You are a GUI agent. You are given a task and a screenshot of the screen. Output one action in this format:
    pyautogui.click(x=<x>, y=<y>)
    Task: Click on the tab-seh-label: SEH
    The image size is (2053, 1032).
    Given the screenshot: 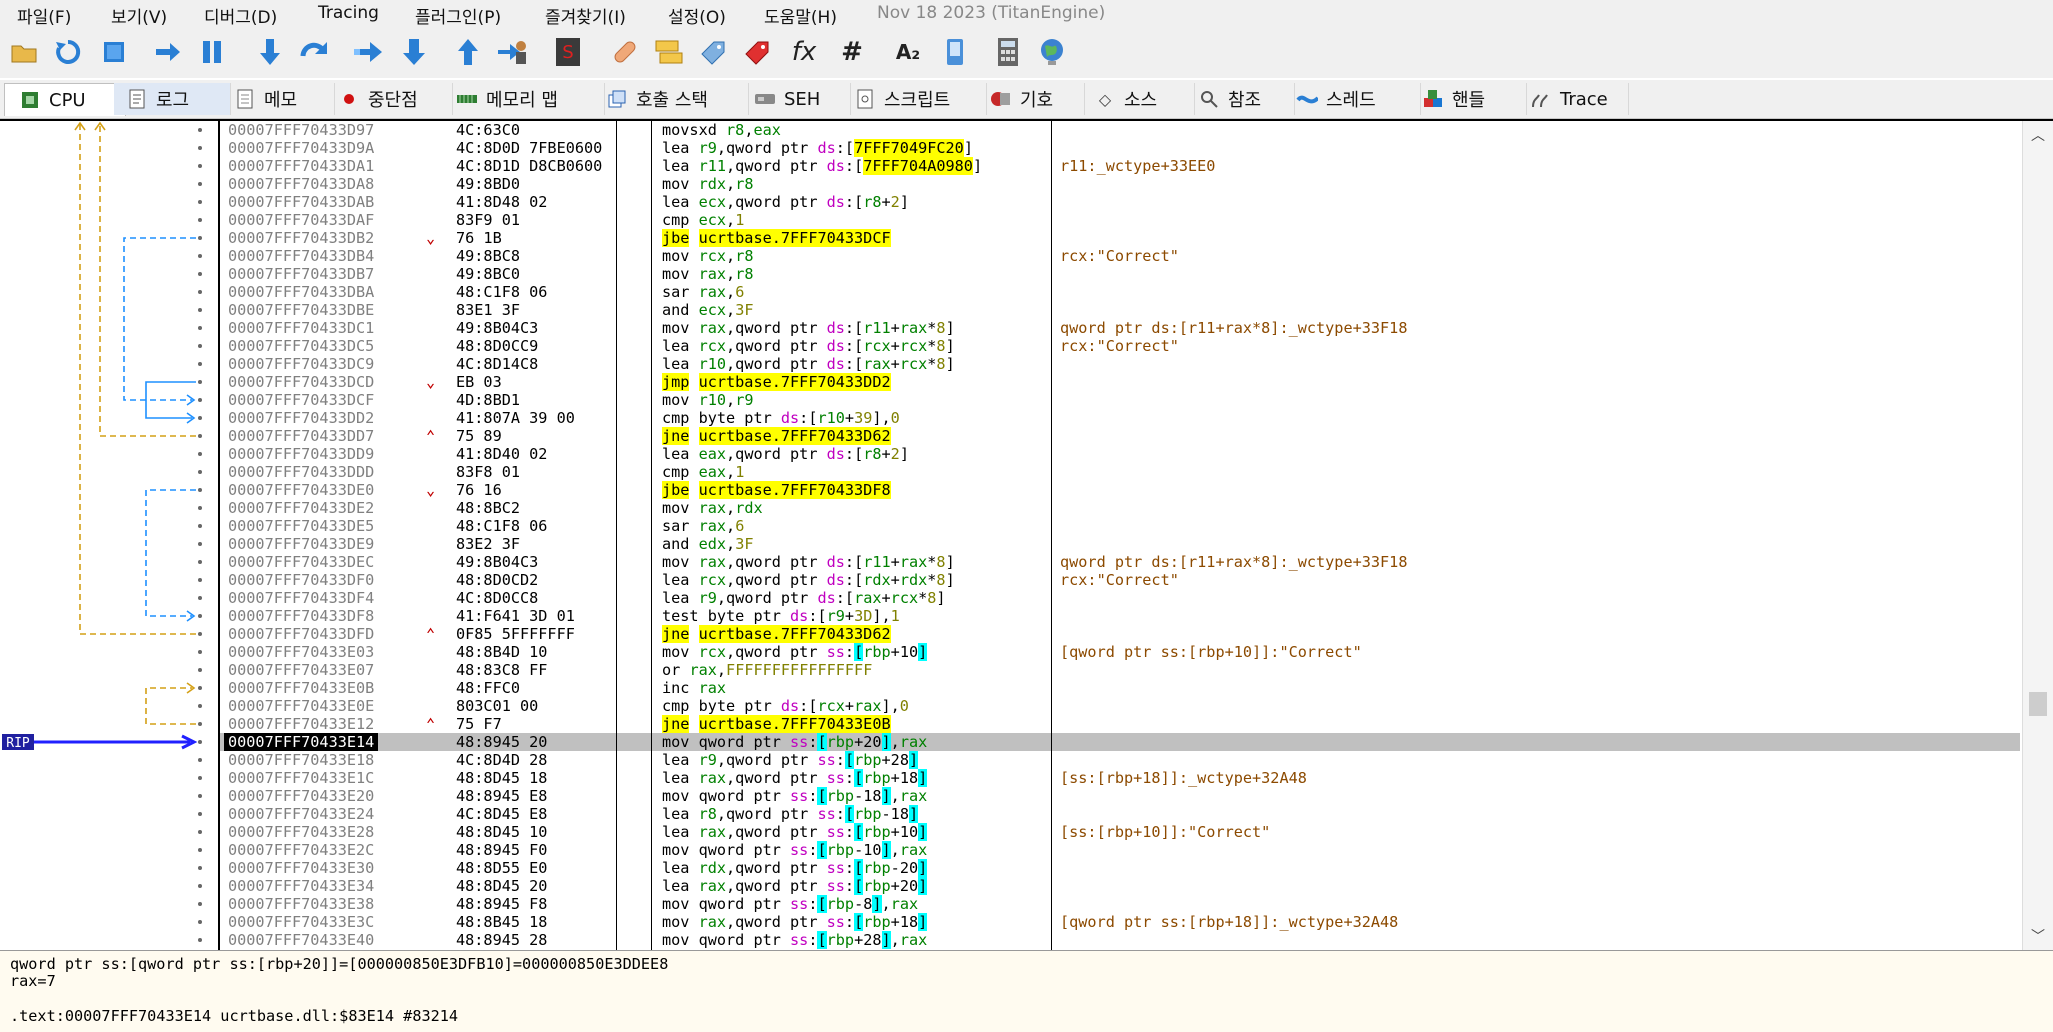 What is the action you would take?
    pyautogui.click(x=802, y=99)
    